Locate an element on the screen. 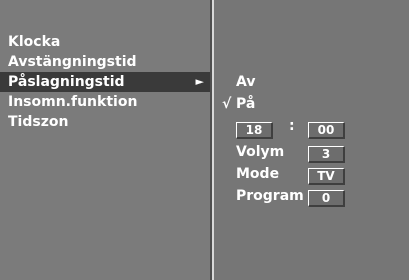  menu-item-label: Avstängningstid is located at coordinates (72, 62).